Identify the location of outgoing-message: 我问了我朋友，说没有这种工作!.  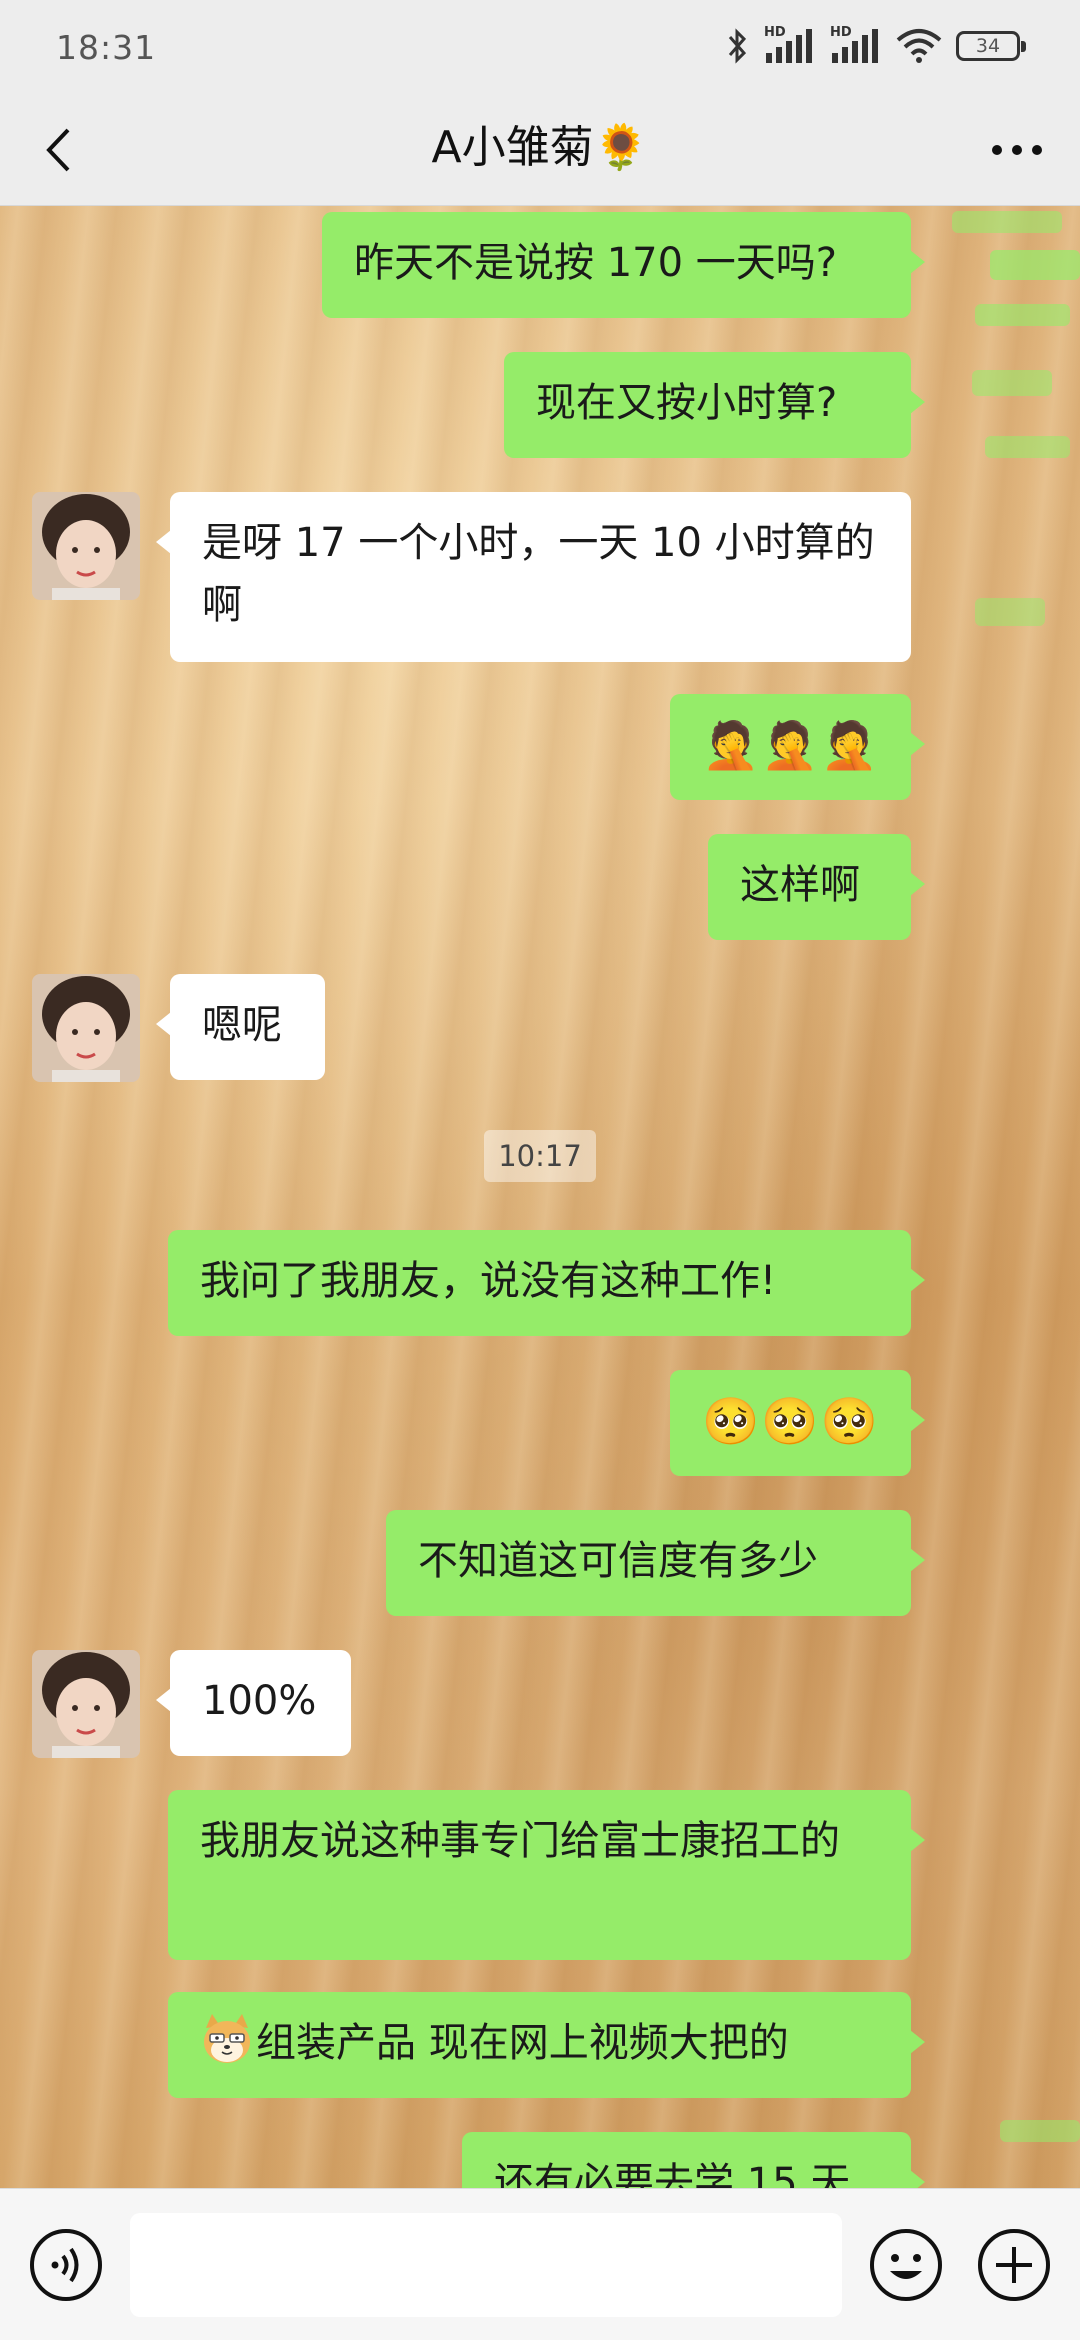
(546, 1283).